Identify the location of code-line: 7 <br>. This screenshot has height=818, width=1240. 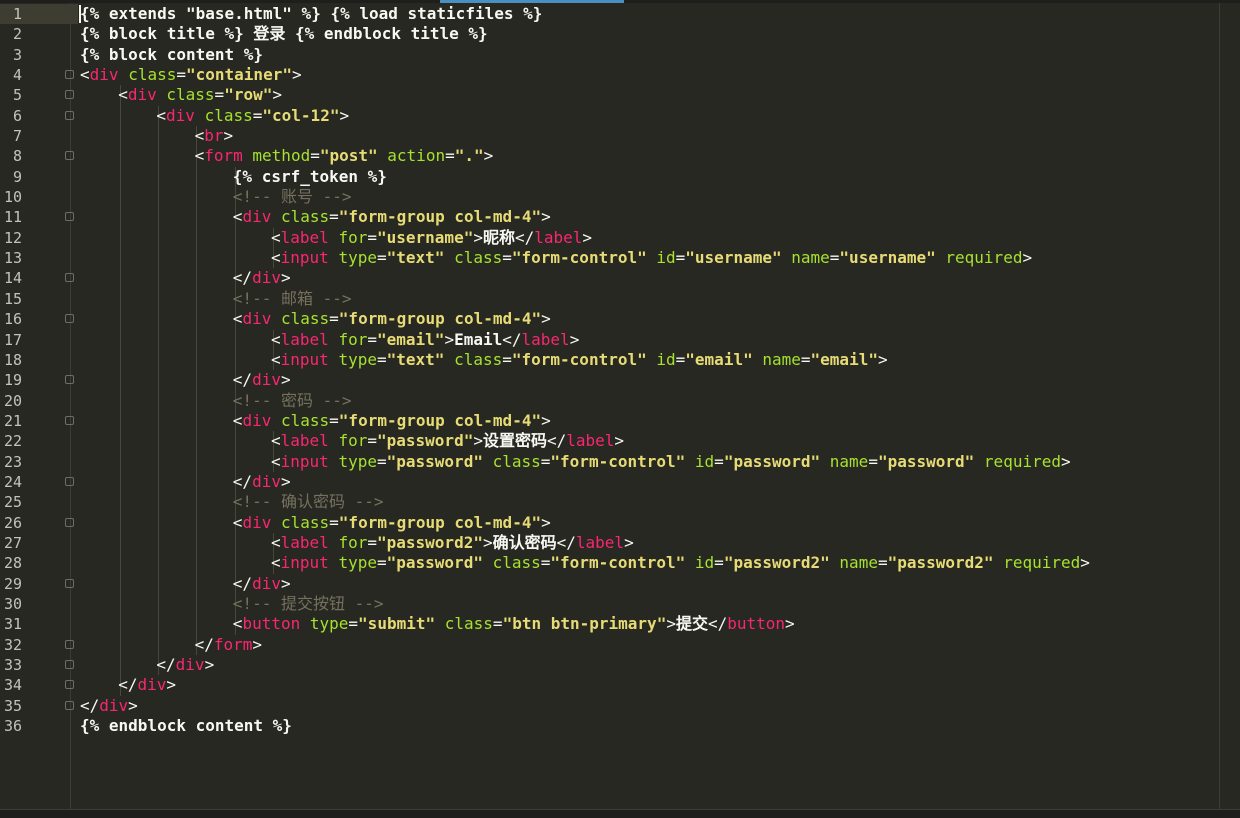
(620, 136).